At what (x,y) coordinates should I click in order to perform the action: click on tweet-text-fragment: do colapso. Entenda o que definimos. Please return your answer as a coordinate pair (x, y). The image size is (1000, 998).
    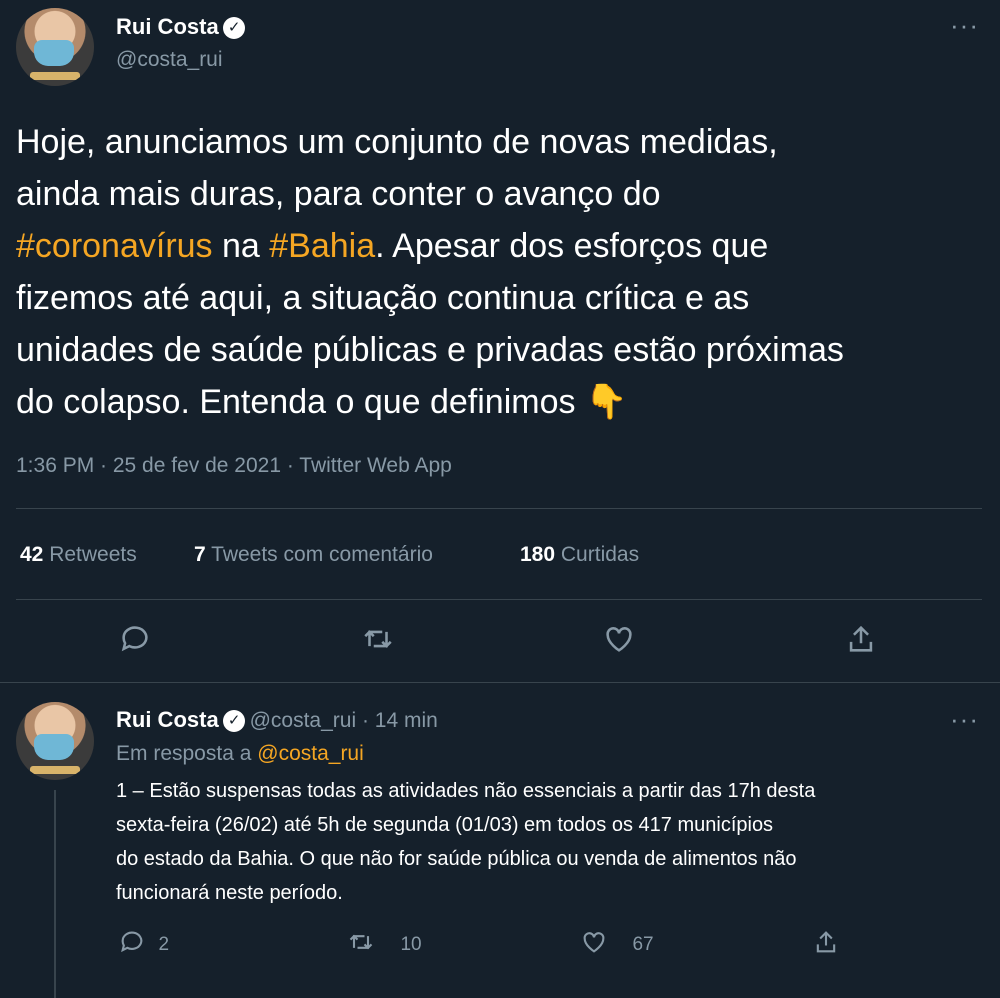
    Looking at the image, I should click on (296, 402).